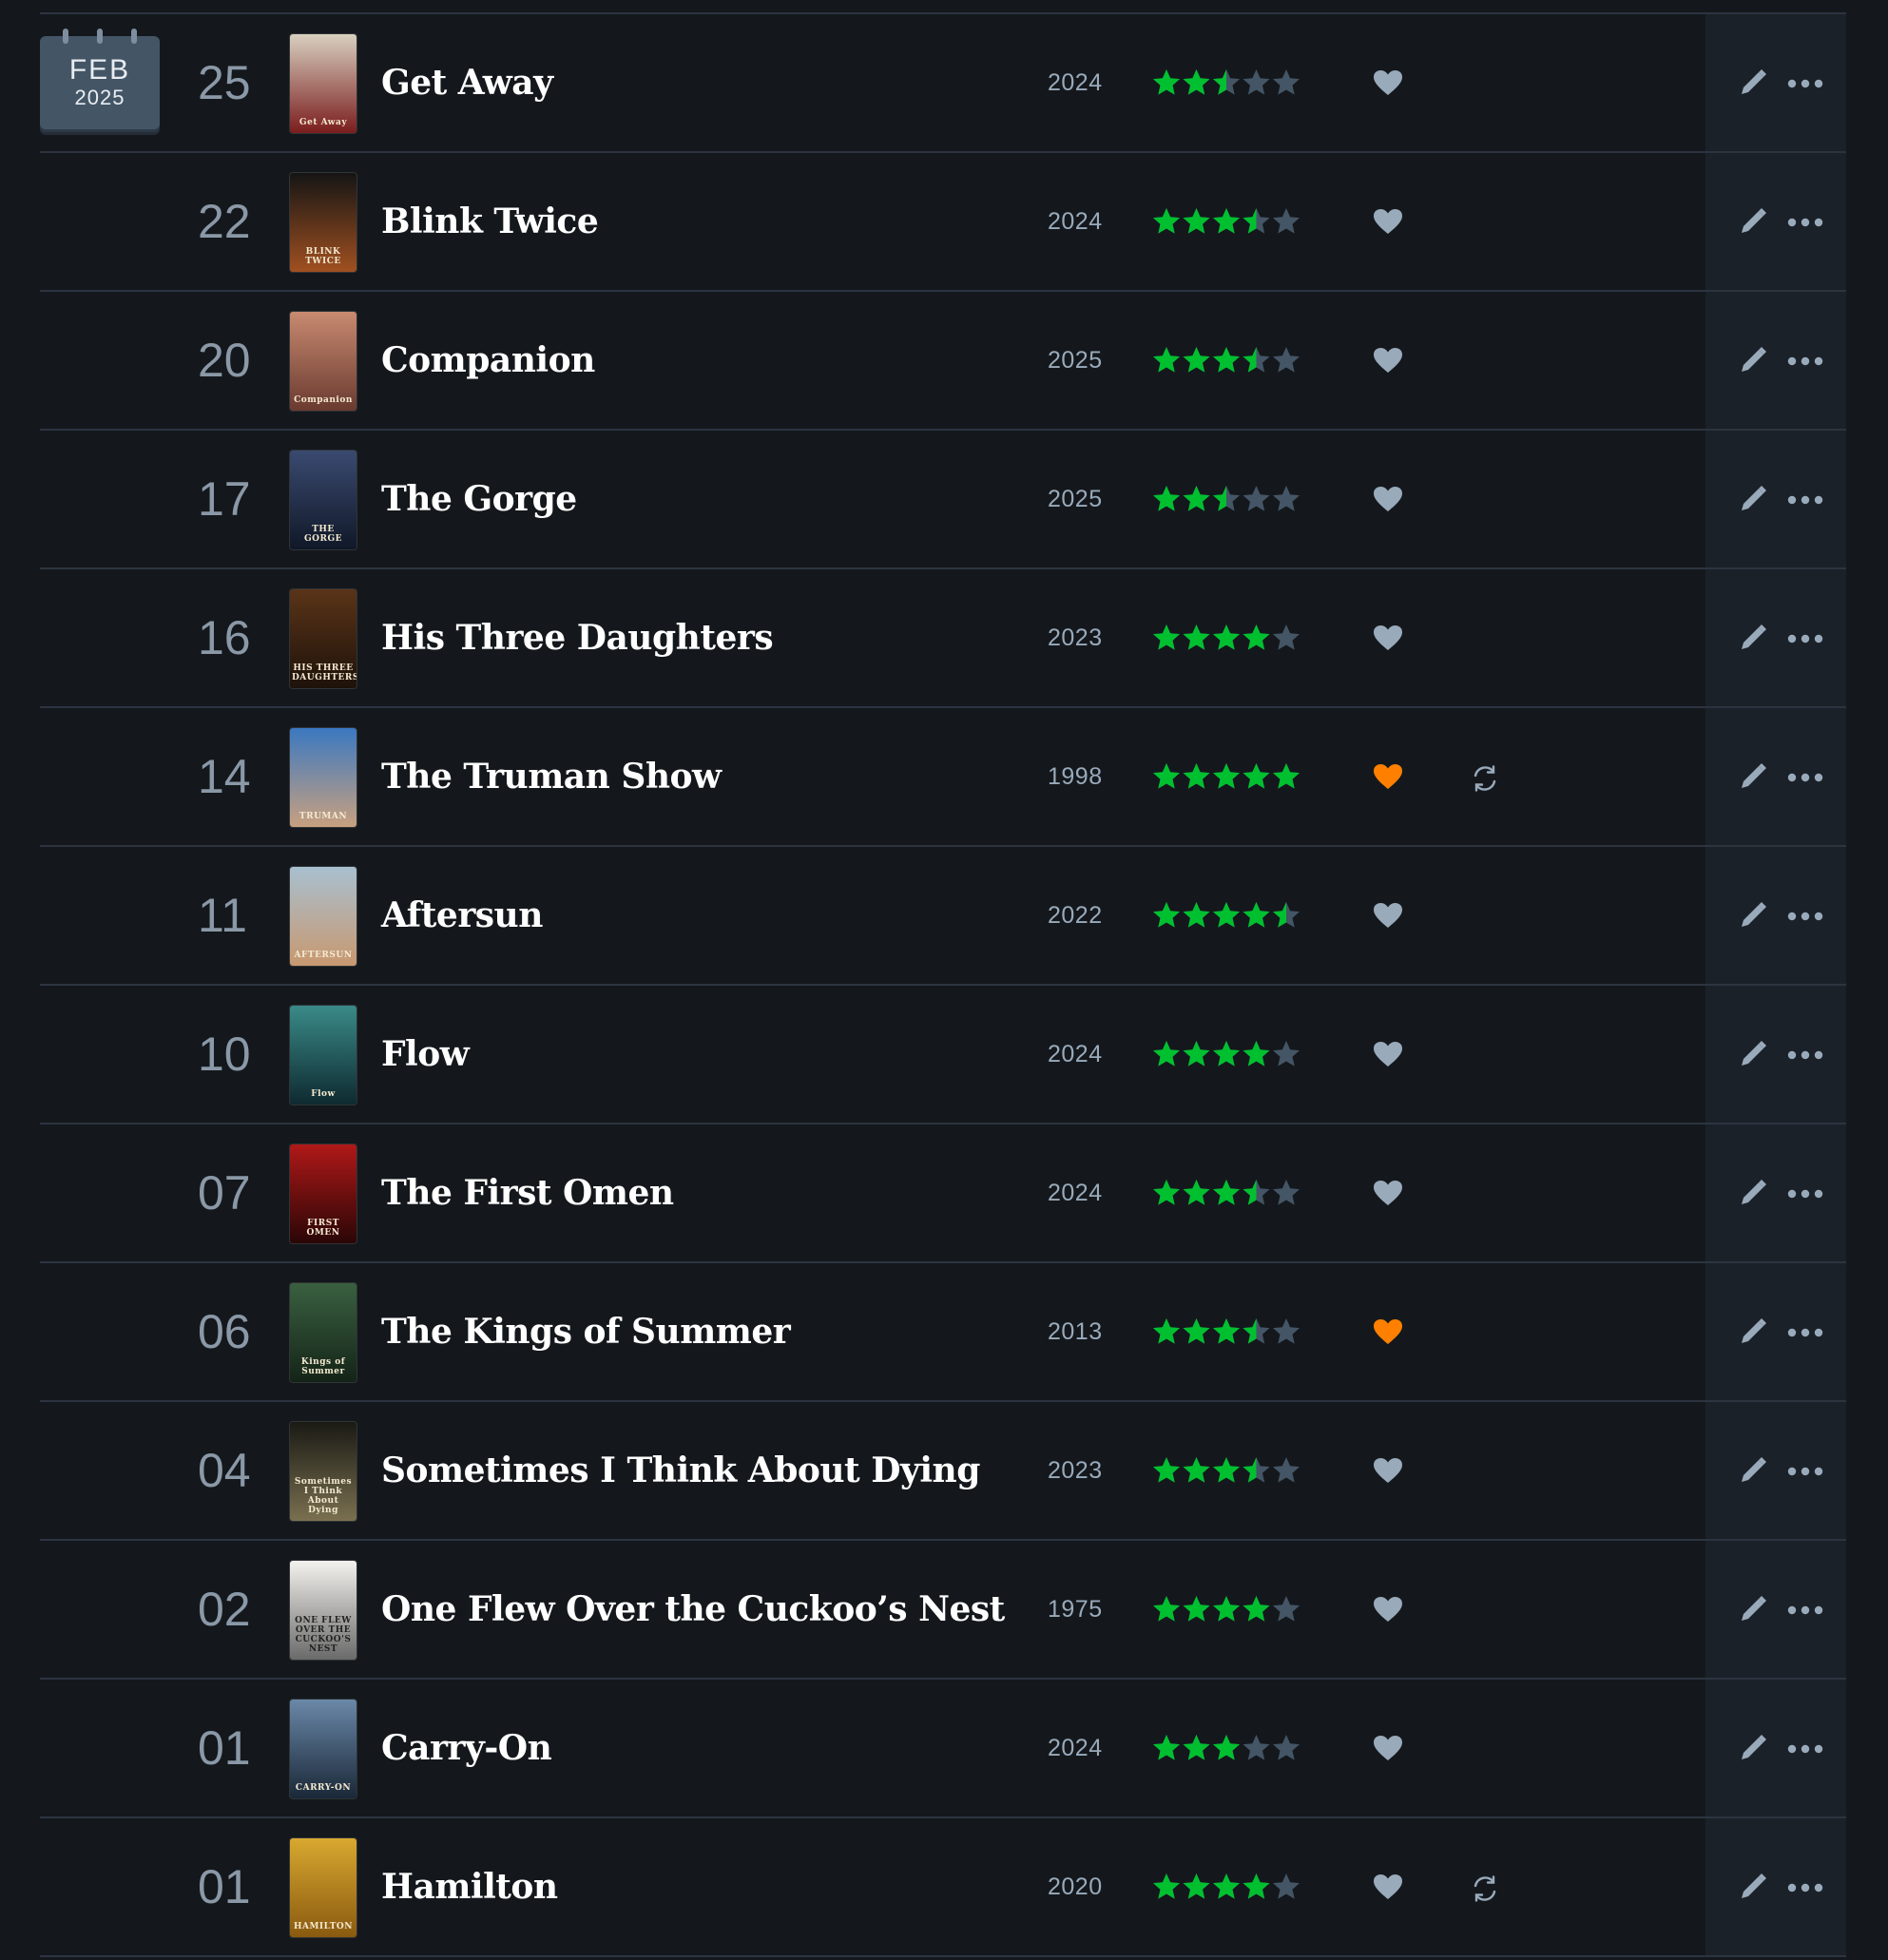 The height and width of the screenshot is (1960, 1888). Describe the element at coordinates (323, 1749) in the screenshot. I see `film-poster: CARRY-ON` at that location.